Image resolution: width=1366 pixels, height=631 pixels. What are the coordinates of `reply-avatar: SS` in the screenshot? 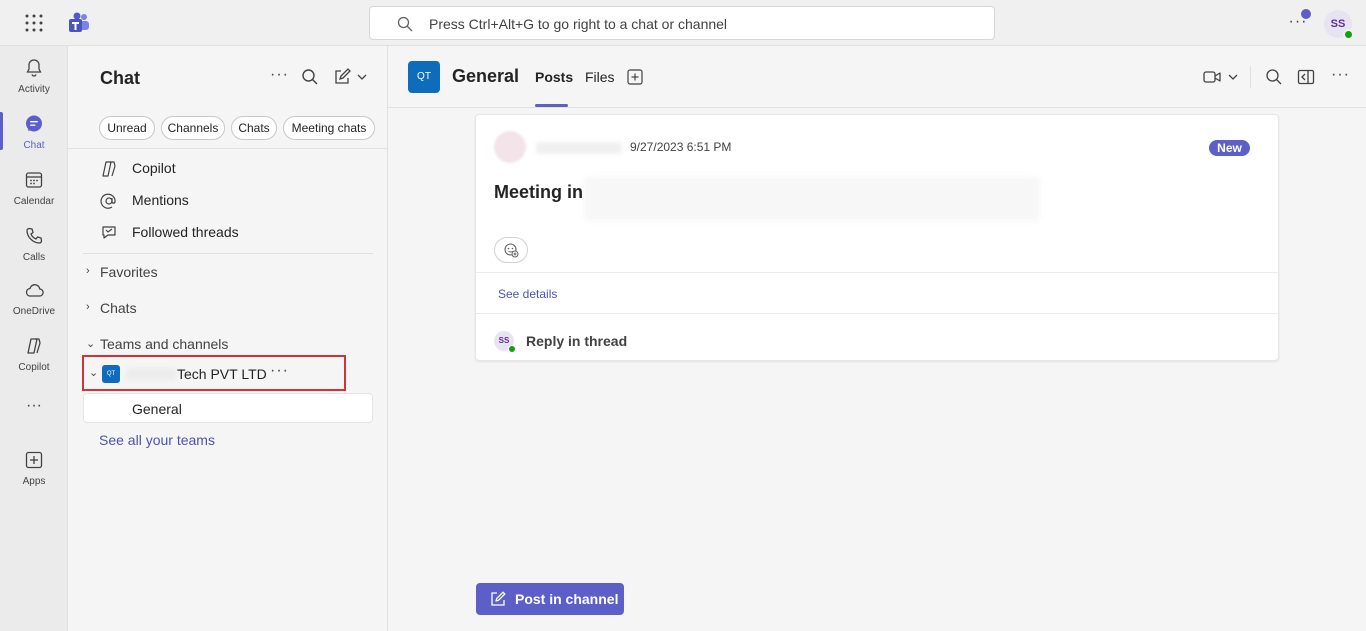 It's located at (505, 342).